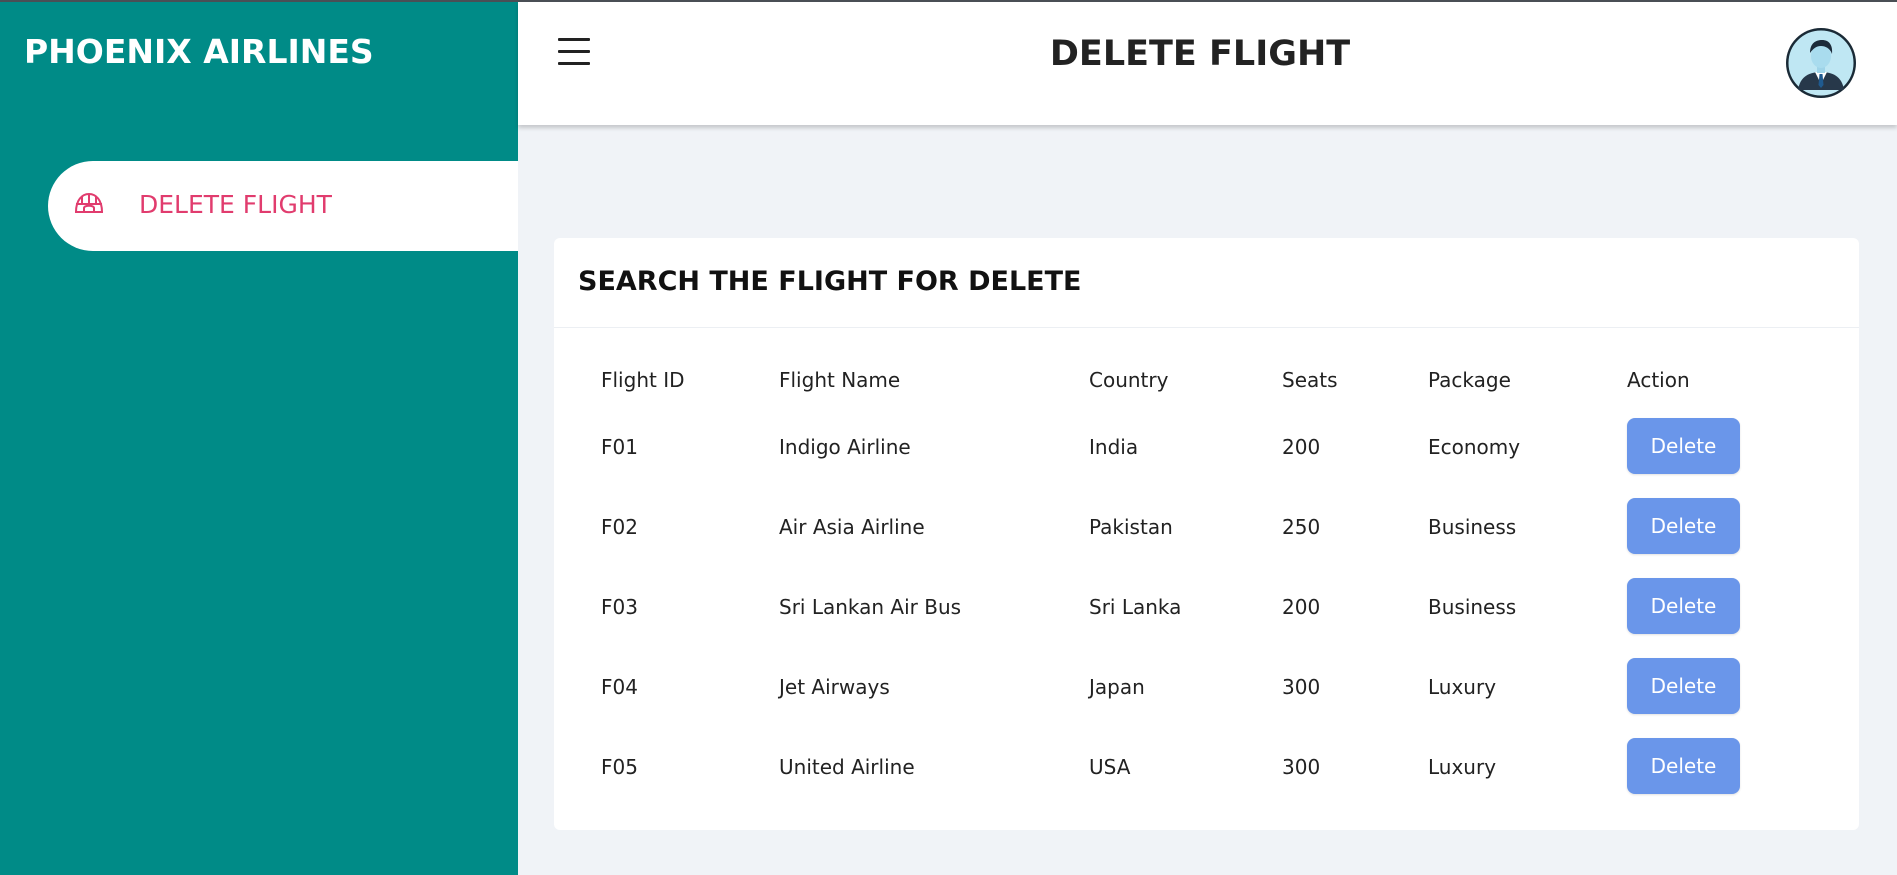  What do you see at coordinates (619, 527) in the screenshot?
I see `cell-flight-id: F02` at bounding box center [619, 527].